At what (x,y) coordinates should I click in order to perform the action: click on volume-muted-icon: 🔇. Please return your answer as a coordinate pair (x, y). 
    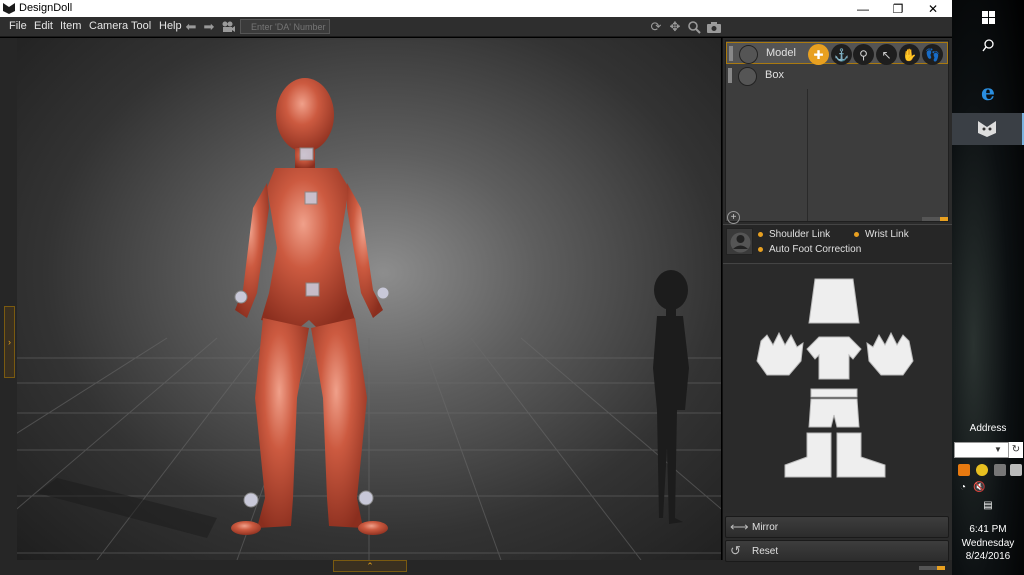
    Looking at the image, I should click on (979, 487).